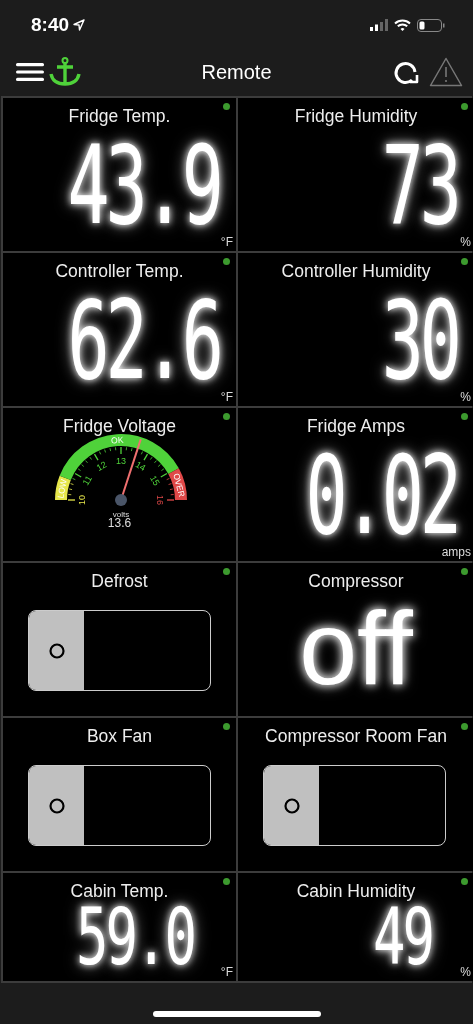 This screenshot has width=473, height=1024. Describe the element at coordinates (402, 25) in the screenshot. I see `wifi-icon` at that location.